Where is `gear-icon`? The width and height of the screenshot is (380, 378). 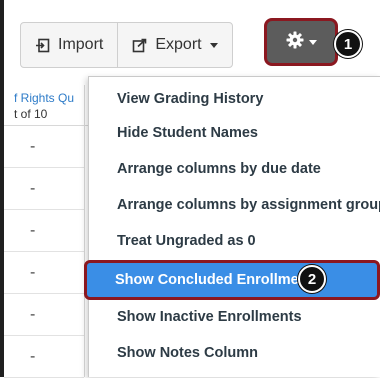 gear-icon is located at coordinates (295, 42).